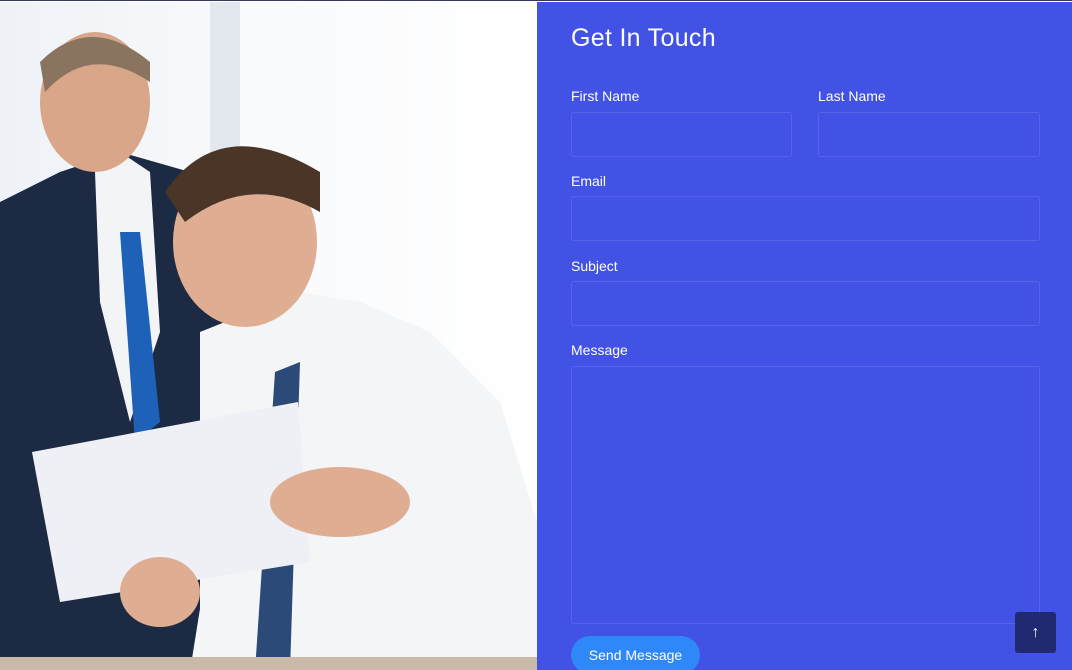 This screenshot has height=670, width=1072. I want to click on email-input, so click(805, 218).